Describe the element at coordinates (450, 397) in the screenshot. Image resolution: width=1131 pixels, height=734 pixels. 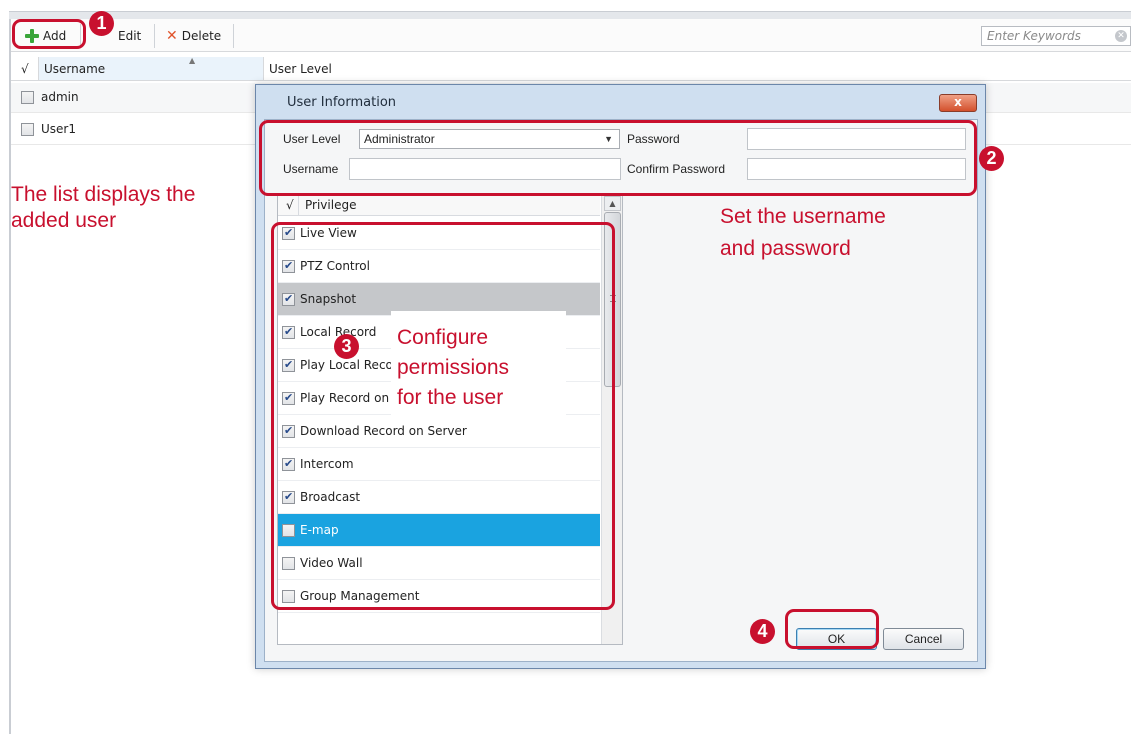
I see `permissions-annotation-line3: for the user` at that location.